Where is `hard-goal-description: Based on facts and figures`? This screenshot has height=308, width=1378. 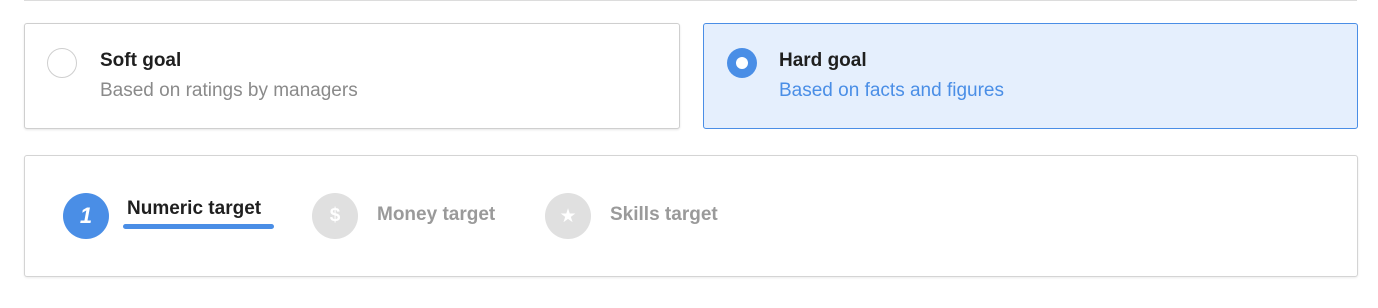 hard-goal-description: Based on facts and figures is located at coordinates (891, 90).